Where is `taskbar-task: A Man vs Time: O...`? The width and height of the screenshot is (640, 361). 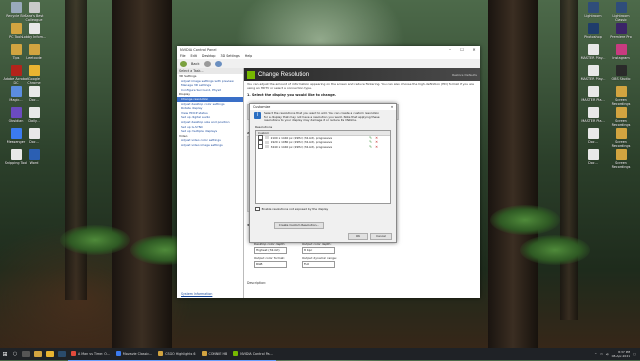 taskbar-task: A Man vs Time: O... is located at coordinates (90, 354).